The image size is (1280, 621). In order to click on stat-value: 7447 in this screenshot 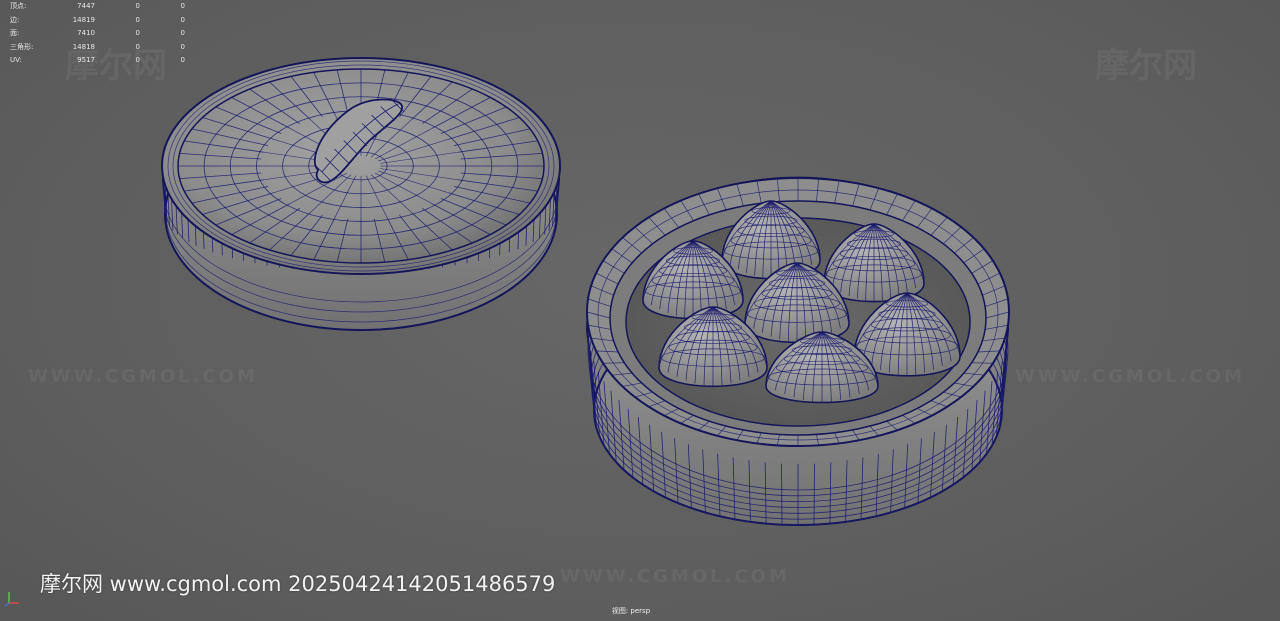, I will do `click(86, 6)`.